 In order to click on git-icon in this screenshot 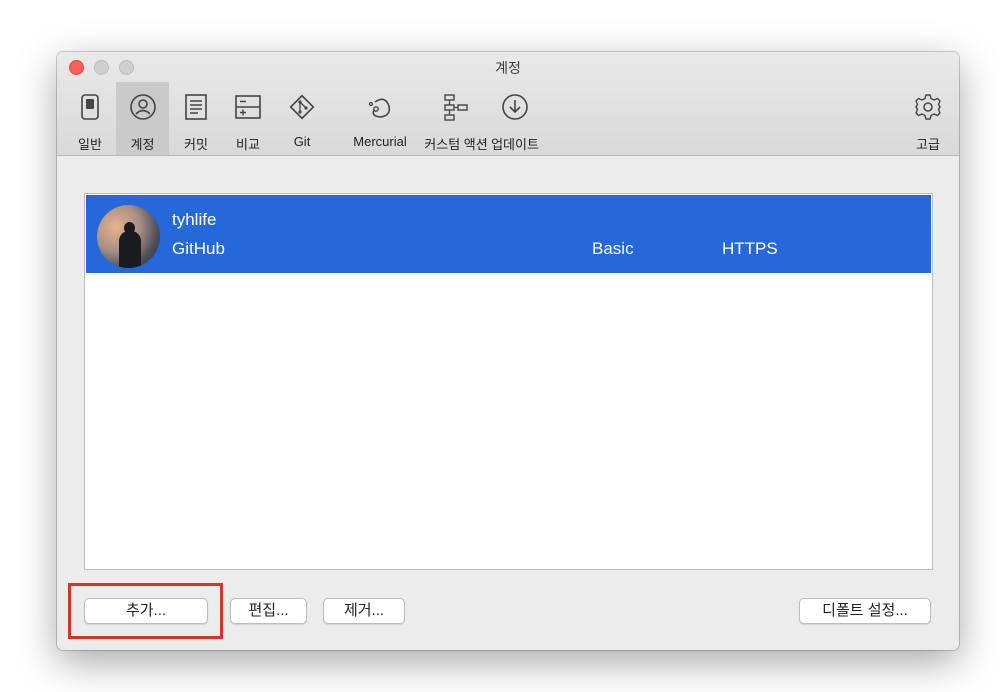, I will do `click(302, 107)`.